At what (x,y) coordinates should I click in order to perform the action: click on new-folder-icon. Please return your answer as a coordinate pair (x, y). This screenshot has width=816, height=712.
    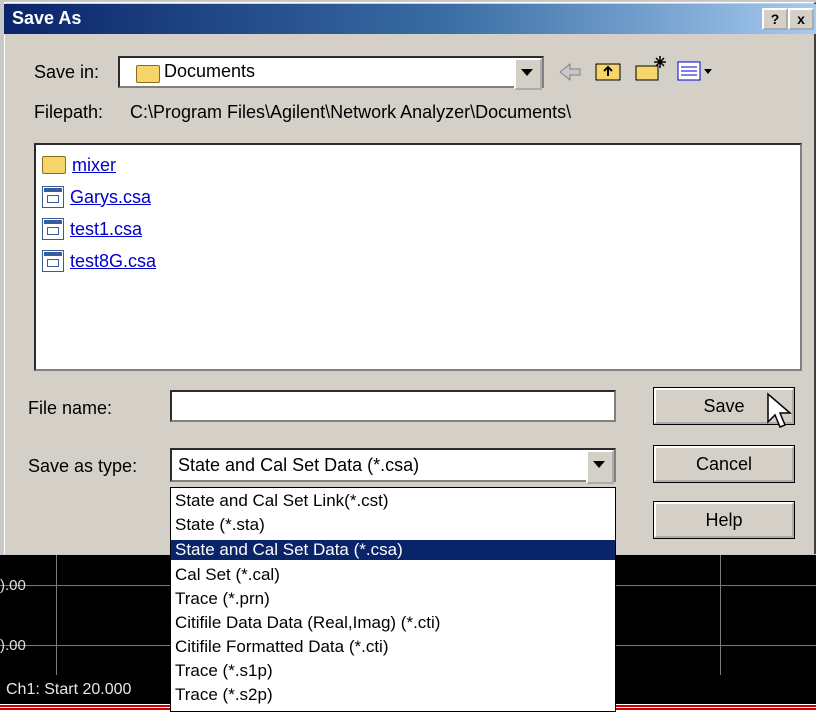
    Looking at the image, I should click on (651, 69).